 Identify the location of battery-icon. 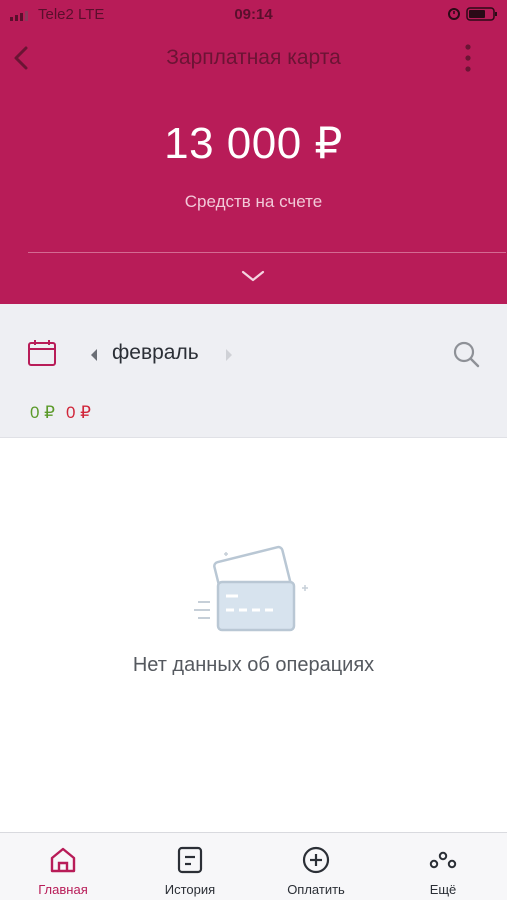
(481, 14).